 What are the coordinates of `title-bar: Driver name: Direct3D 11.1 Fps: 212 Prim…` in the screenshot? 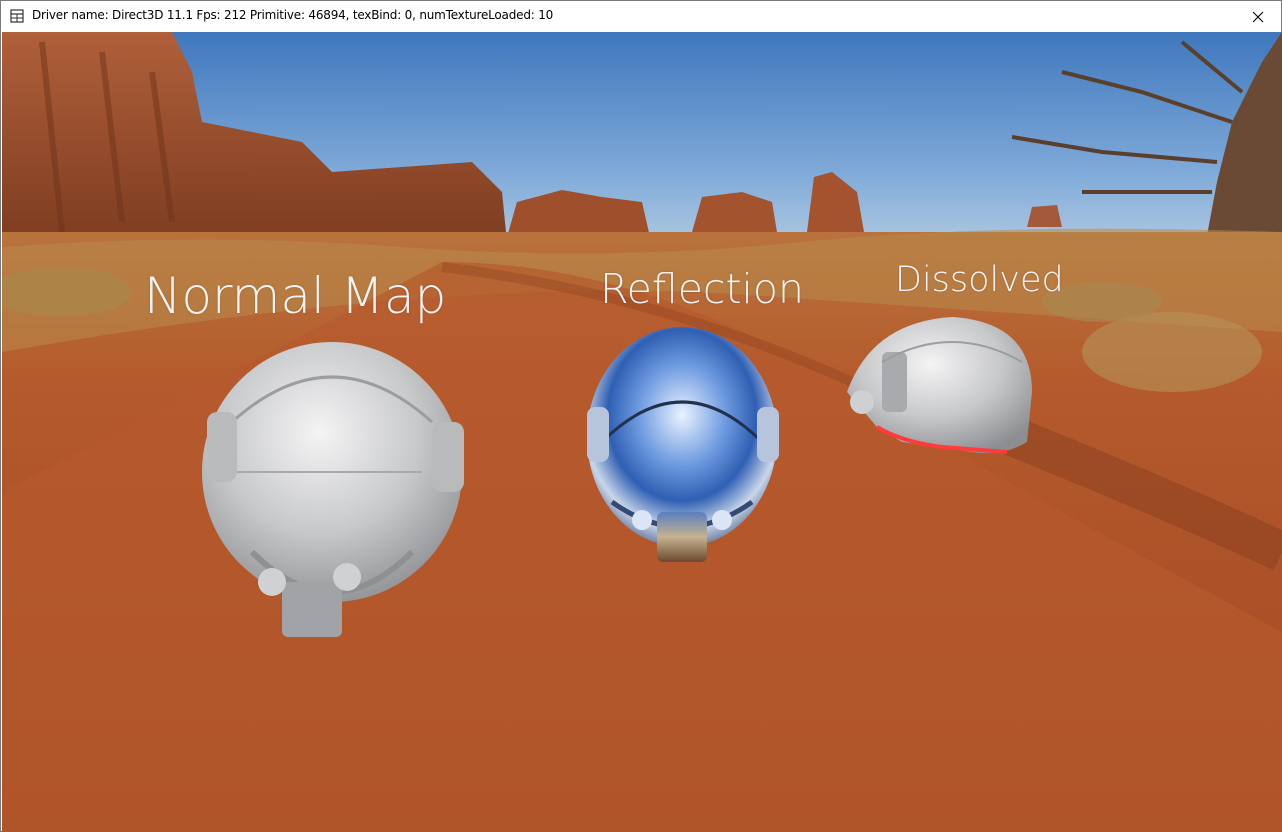 It's located at (641, 16).